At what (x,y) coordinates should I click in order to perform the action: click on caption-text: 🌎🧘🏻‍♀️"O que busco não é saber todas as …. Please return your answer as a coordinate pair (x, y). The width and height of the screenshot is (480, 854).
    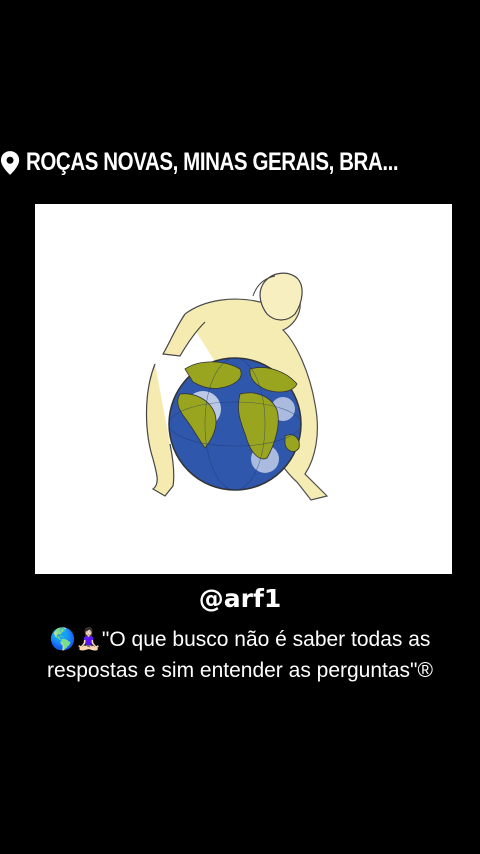
    Looking at the image, I should click on (240, 655).